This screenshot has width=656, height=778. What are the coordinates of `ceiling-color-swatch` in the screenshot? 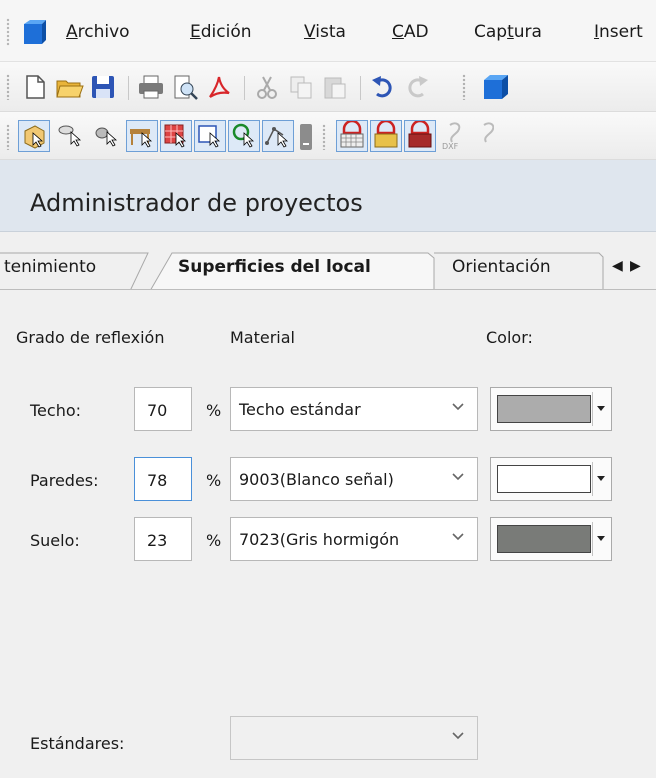 It's located at (544, 409).